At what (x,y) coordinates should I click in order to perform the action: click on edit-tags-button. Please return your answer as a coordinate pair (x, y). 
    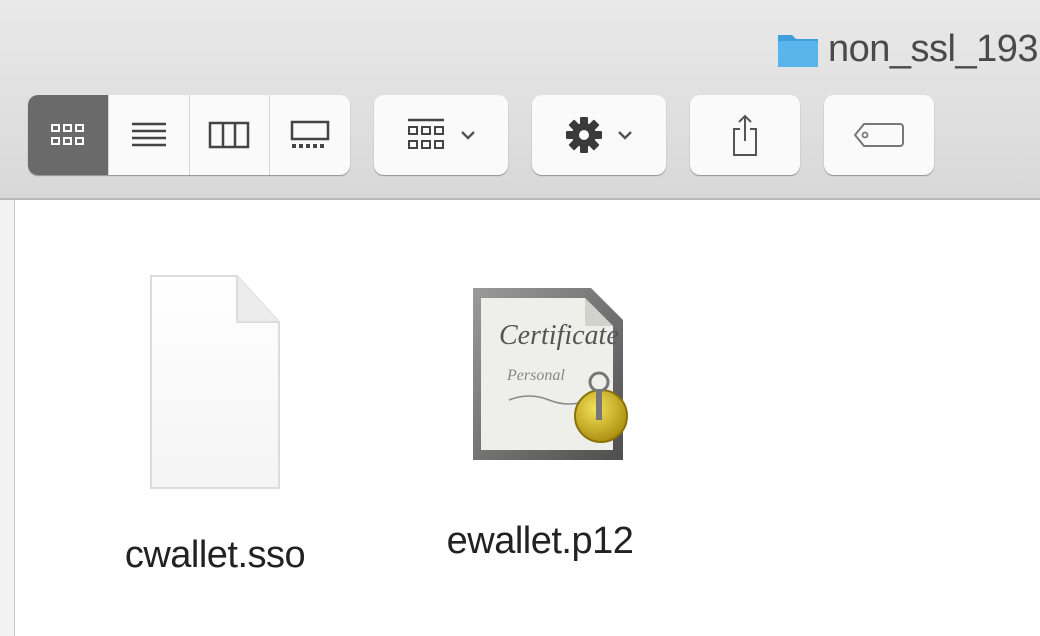
    Looking at the image, I should click on (879, 135).